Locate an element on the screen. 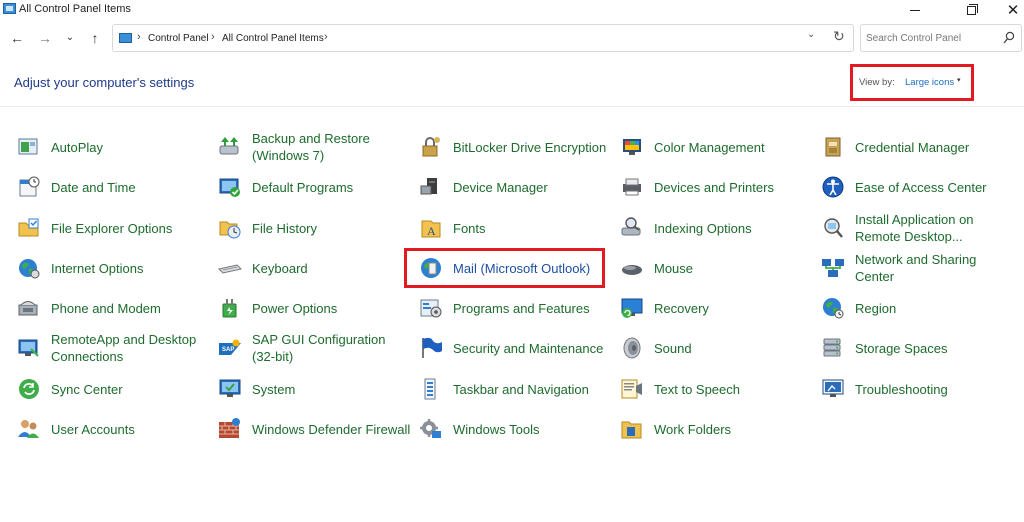 The image size is (1024, 522). search-icon is located at coordinates (1009, 38).